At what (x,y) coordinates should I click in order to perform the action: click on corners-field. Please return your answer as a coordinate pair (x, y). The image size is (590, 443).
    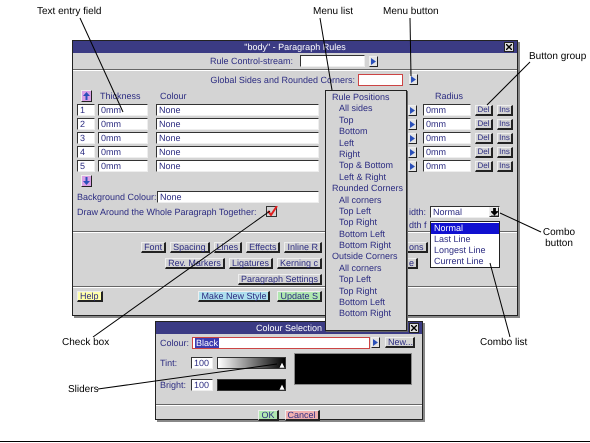
    Looking at the image, I should click on (380, 80).